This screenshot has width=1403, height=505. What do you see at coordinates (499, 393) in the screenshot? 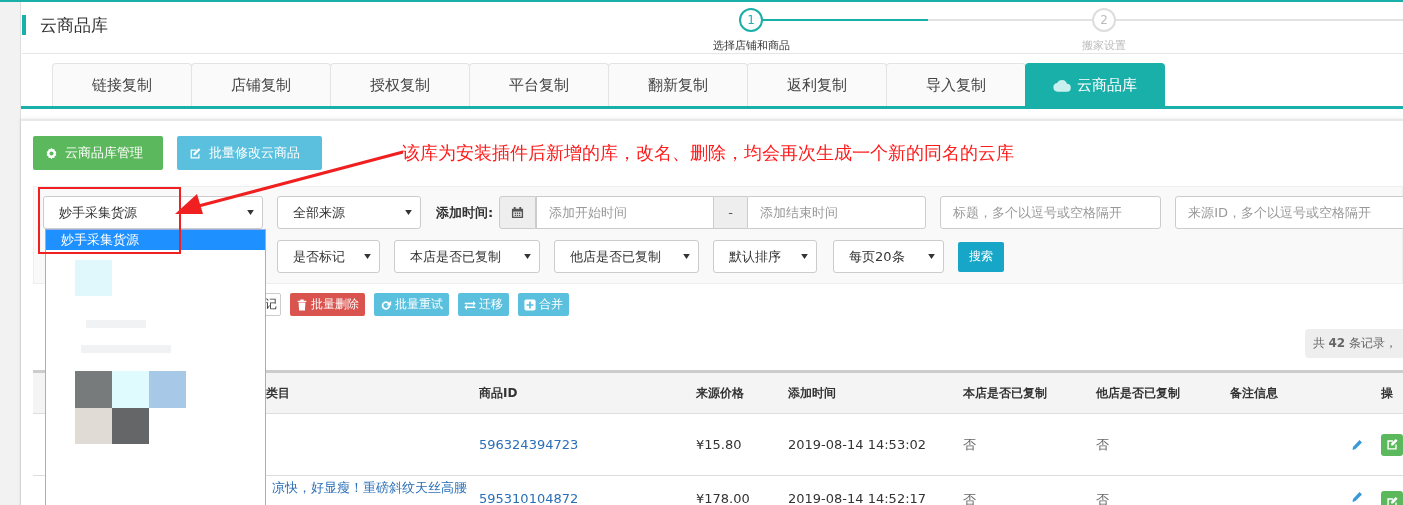
I see `column-header: 商品ID` at bounding box center [499, 393].